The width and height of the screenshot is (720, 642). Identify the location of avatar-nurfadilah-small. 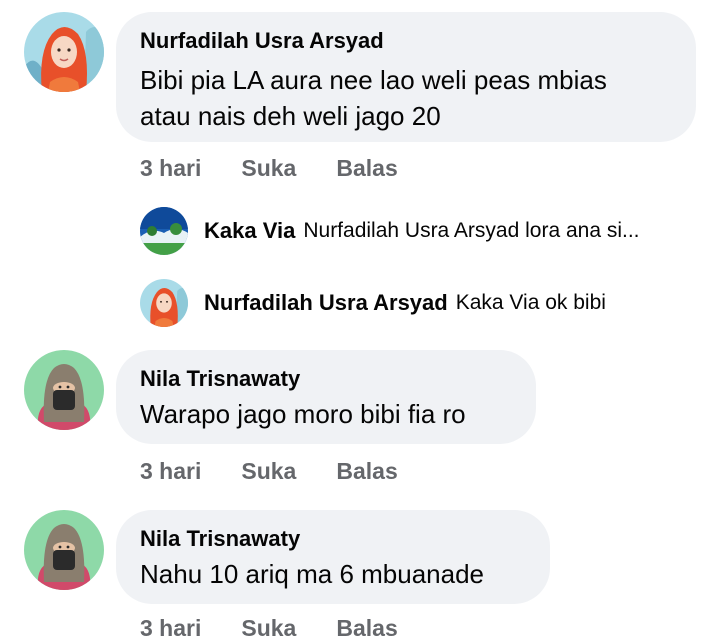
(164, 303).